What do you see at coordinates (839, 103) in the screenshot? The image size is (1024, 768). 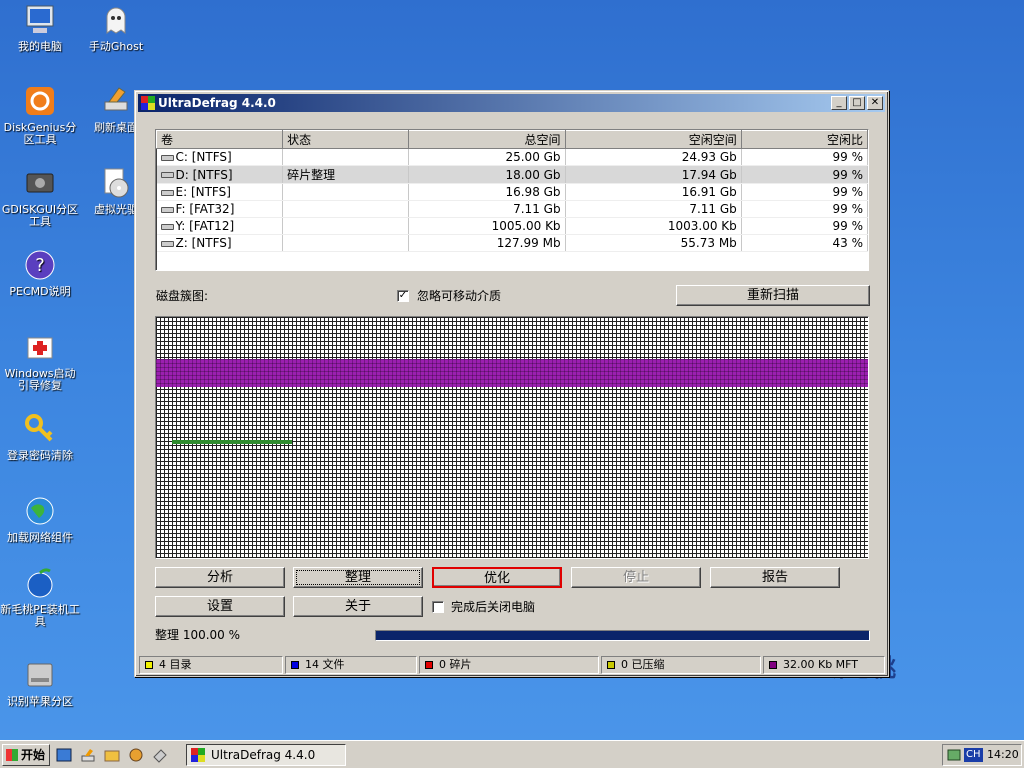 I see `minimize-button: _` at bounding box center [839, 103].